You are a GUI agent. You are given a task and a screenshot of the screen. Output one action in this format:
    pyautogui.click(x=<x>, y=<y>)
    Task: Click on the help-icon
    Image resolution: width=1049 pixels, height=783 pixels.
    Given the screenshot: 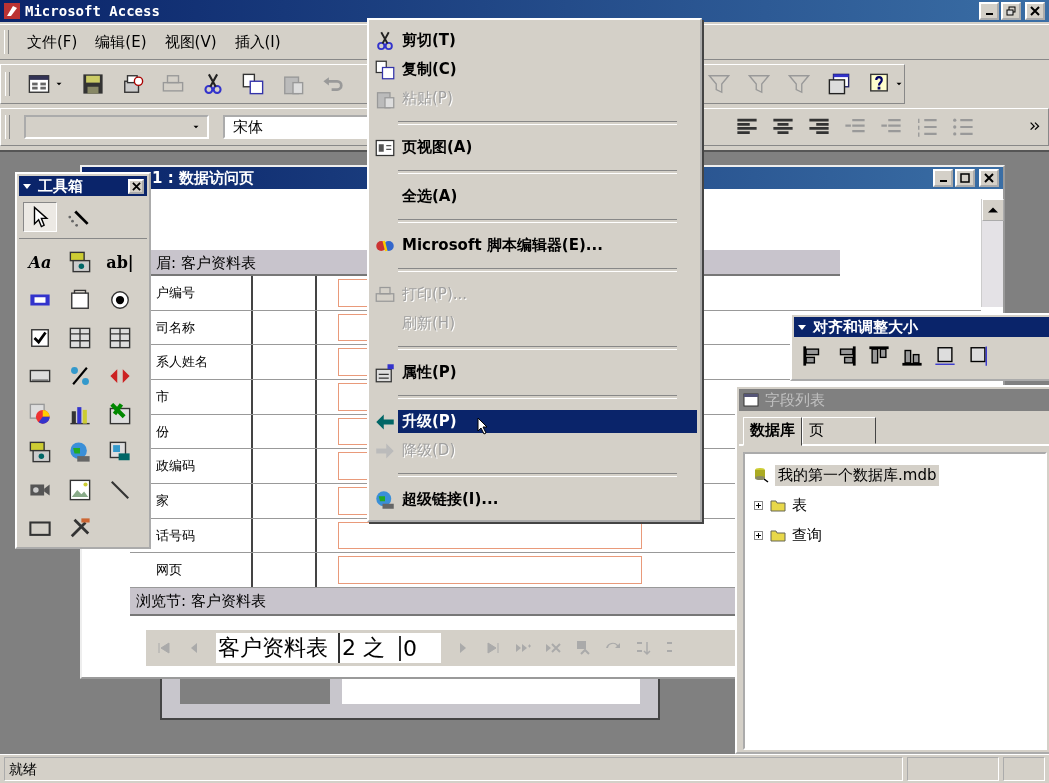 What is the action you would take?
    pyautogui.click(x=879, y=84)
    